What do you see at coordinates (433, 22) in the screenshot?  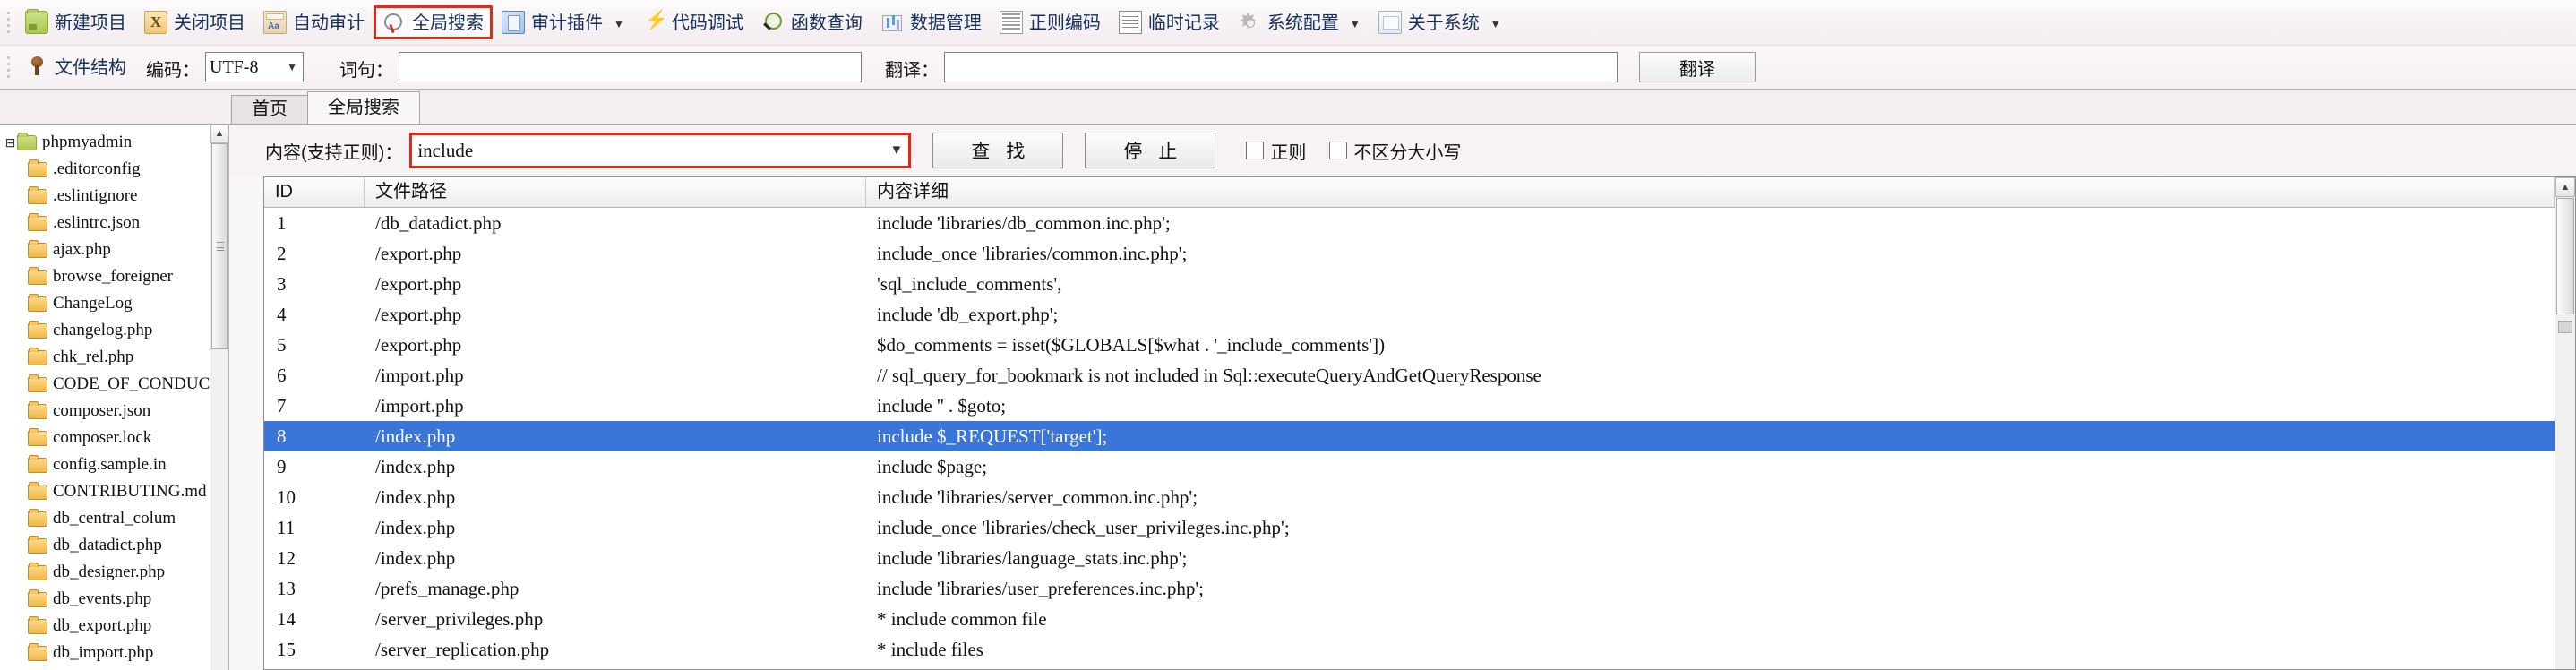 I see `toolbar-button-3: 全局搜索` at bounding box center [433, 22].